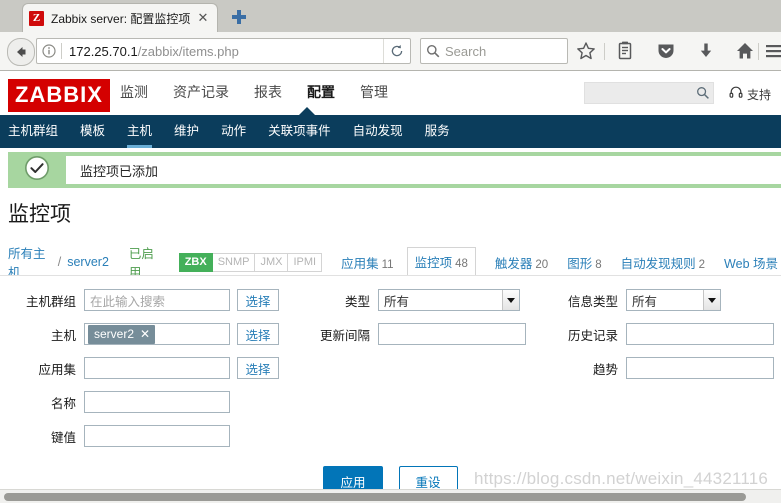  I want to click on filter-label-info-type: 信息类型, so click(592, 301).